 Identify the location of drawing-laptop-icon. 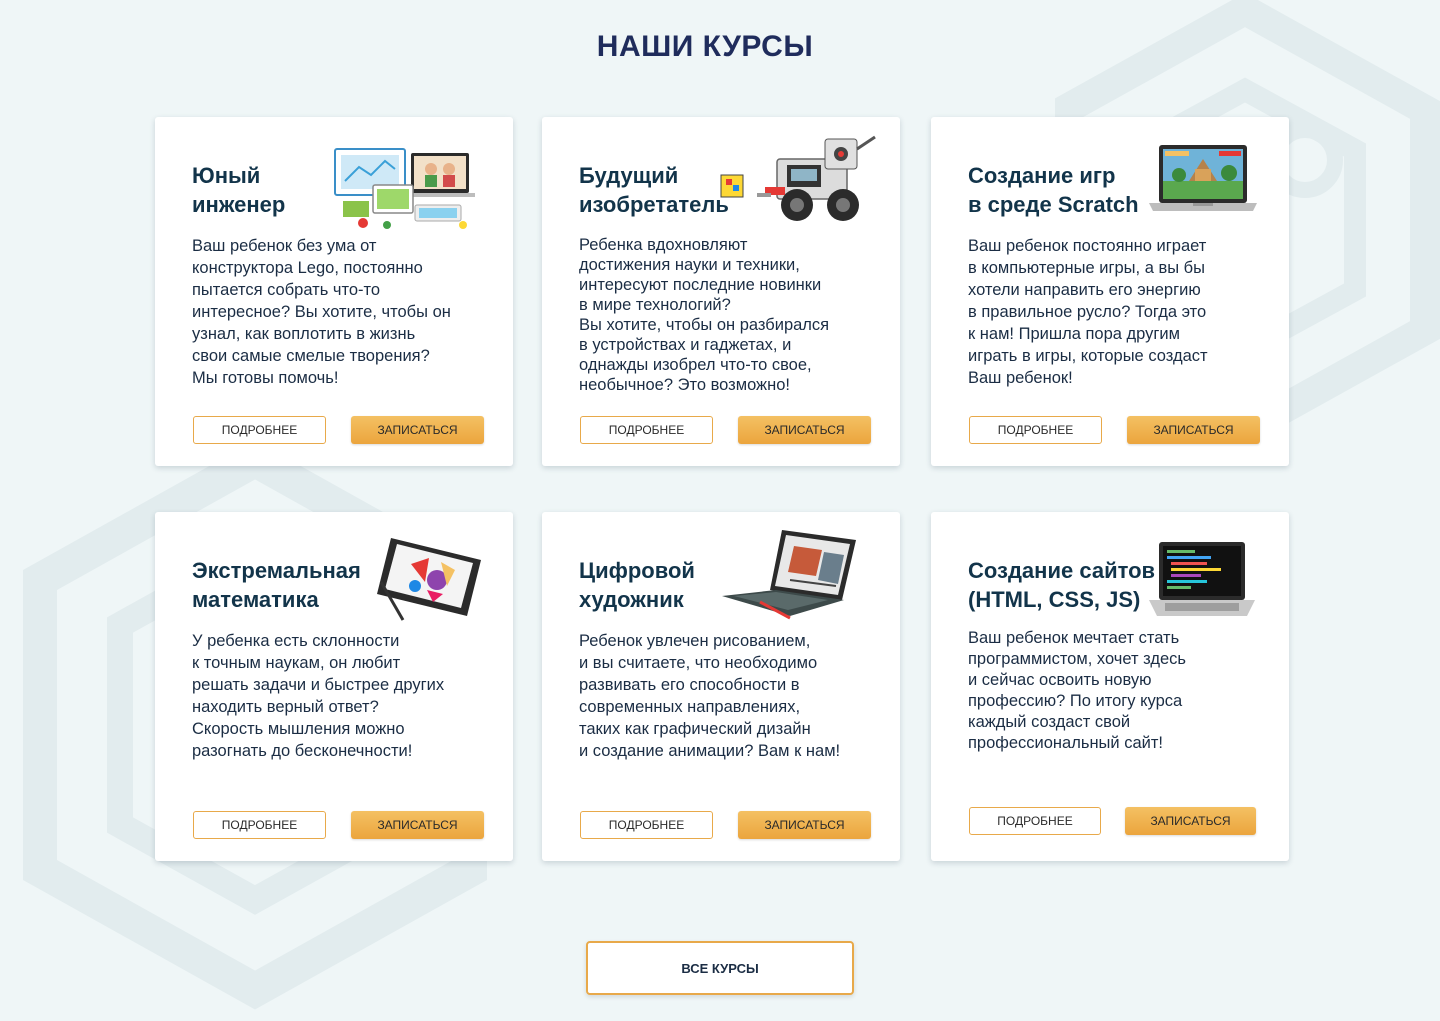
(789, 575).